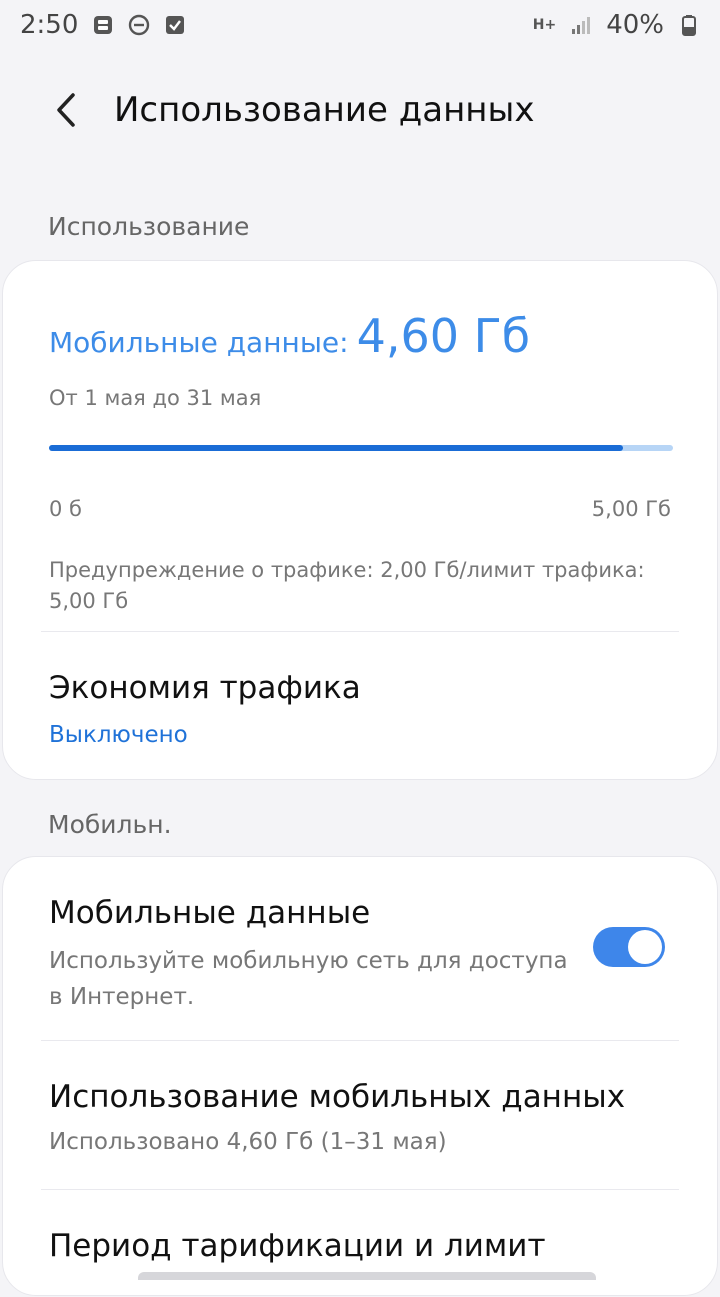  I want to click on signal-icon, so click(581, 25).